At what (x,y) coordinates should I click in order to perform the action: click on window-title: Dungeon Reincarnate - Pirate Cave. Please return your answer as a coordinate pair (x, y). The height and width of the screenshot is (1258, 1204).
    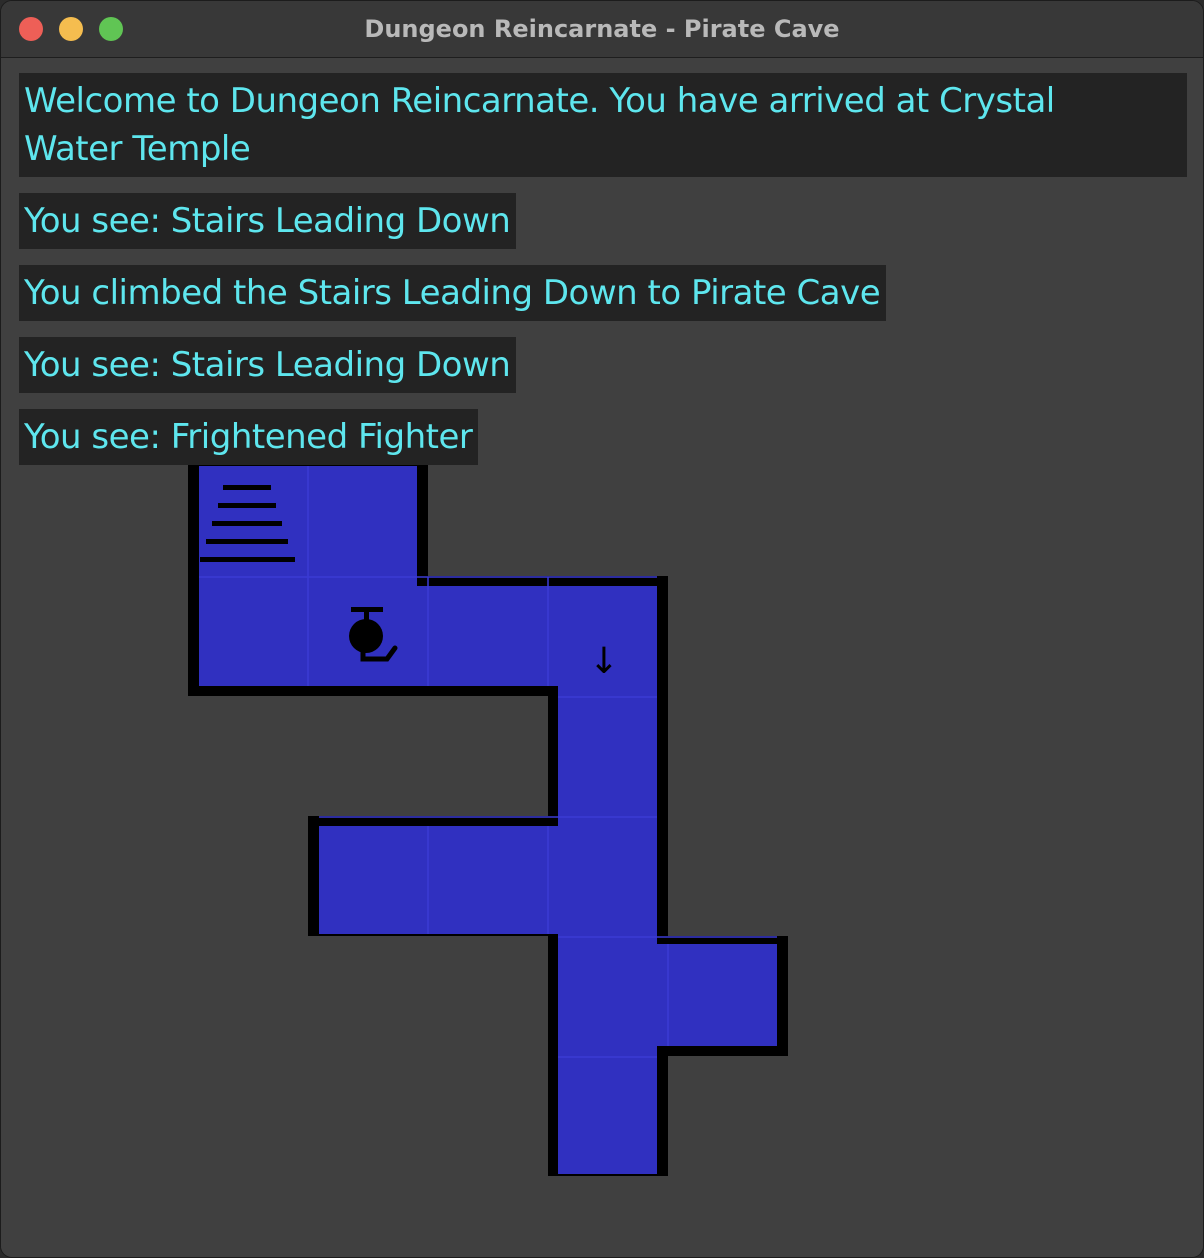
    Looking at the image, I should click on (602, 29).